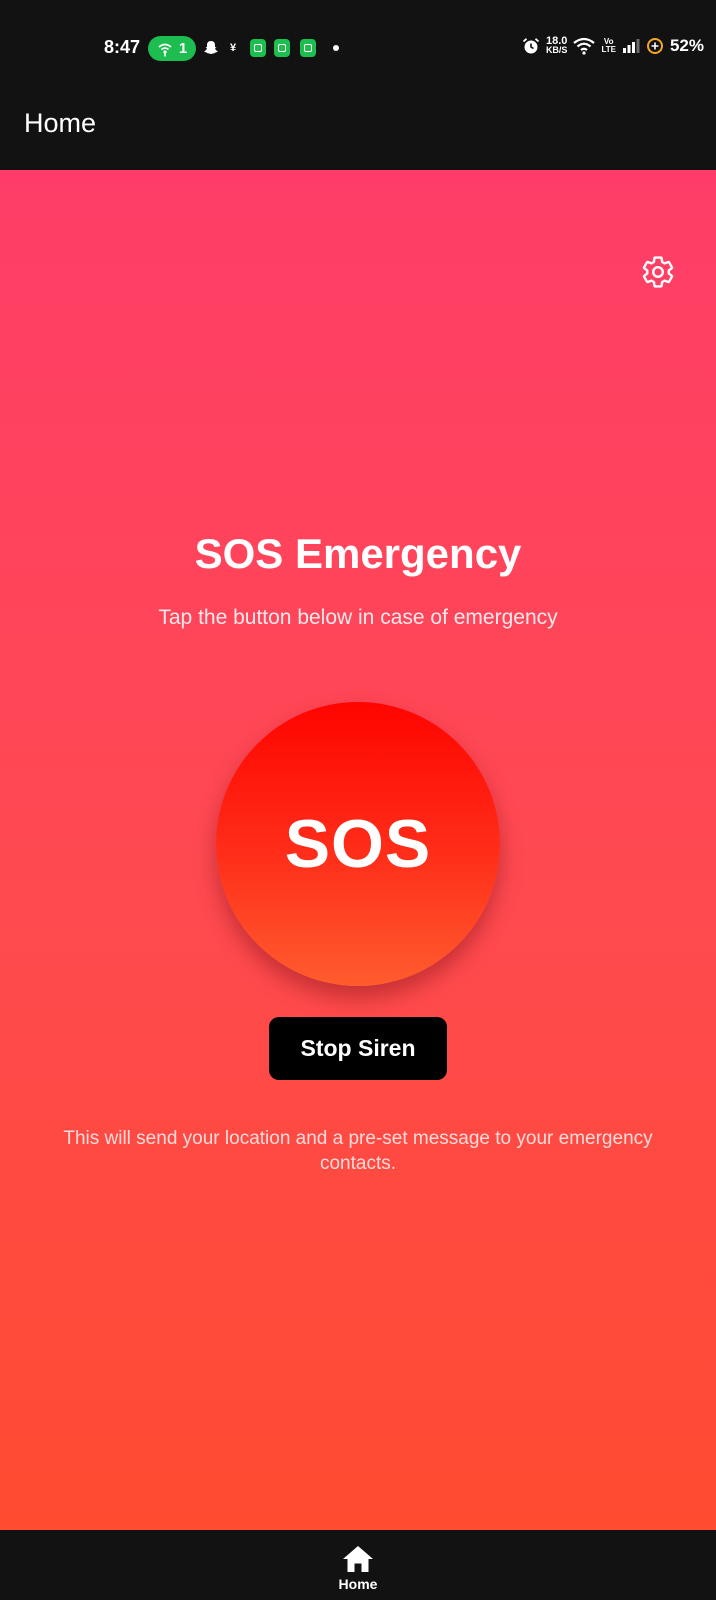 This screenshot has height=1600, width=716. What do you see at coordinates (211, 48) in the screenshot?
I see `snapchat-icon` at bounding box center [211, 48].